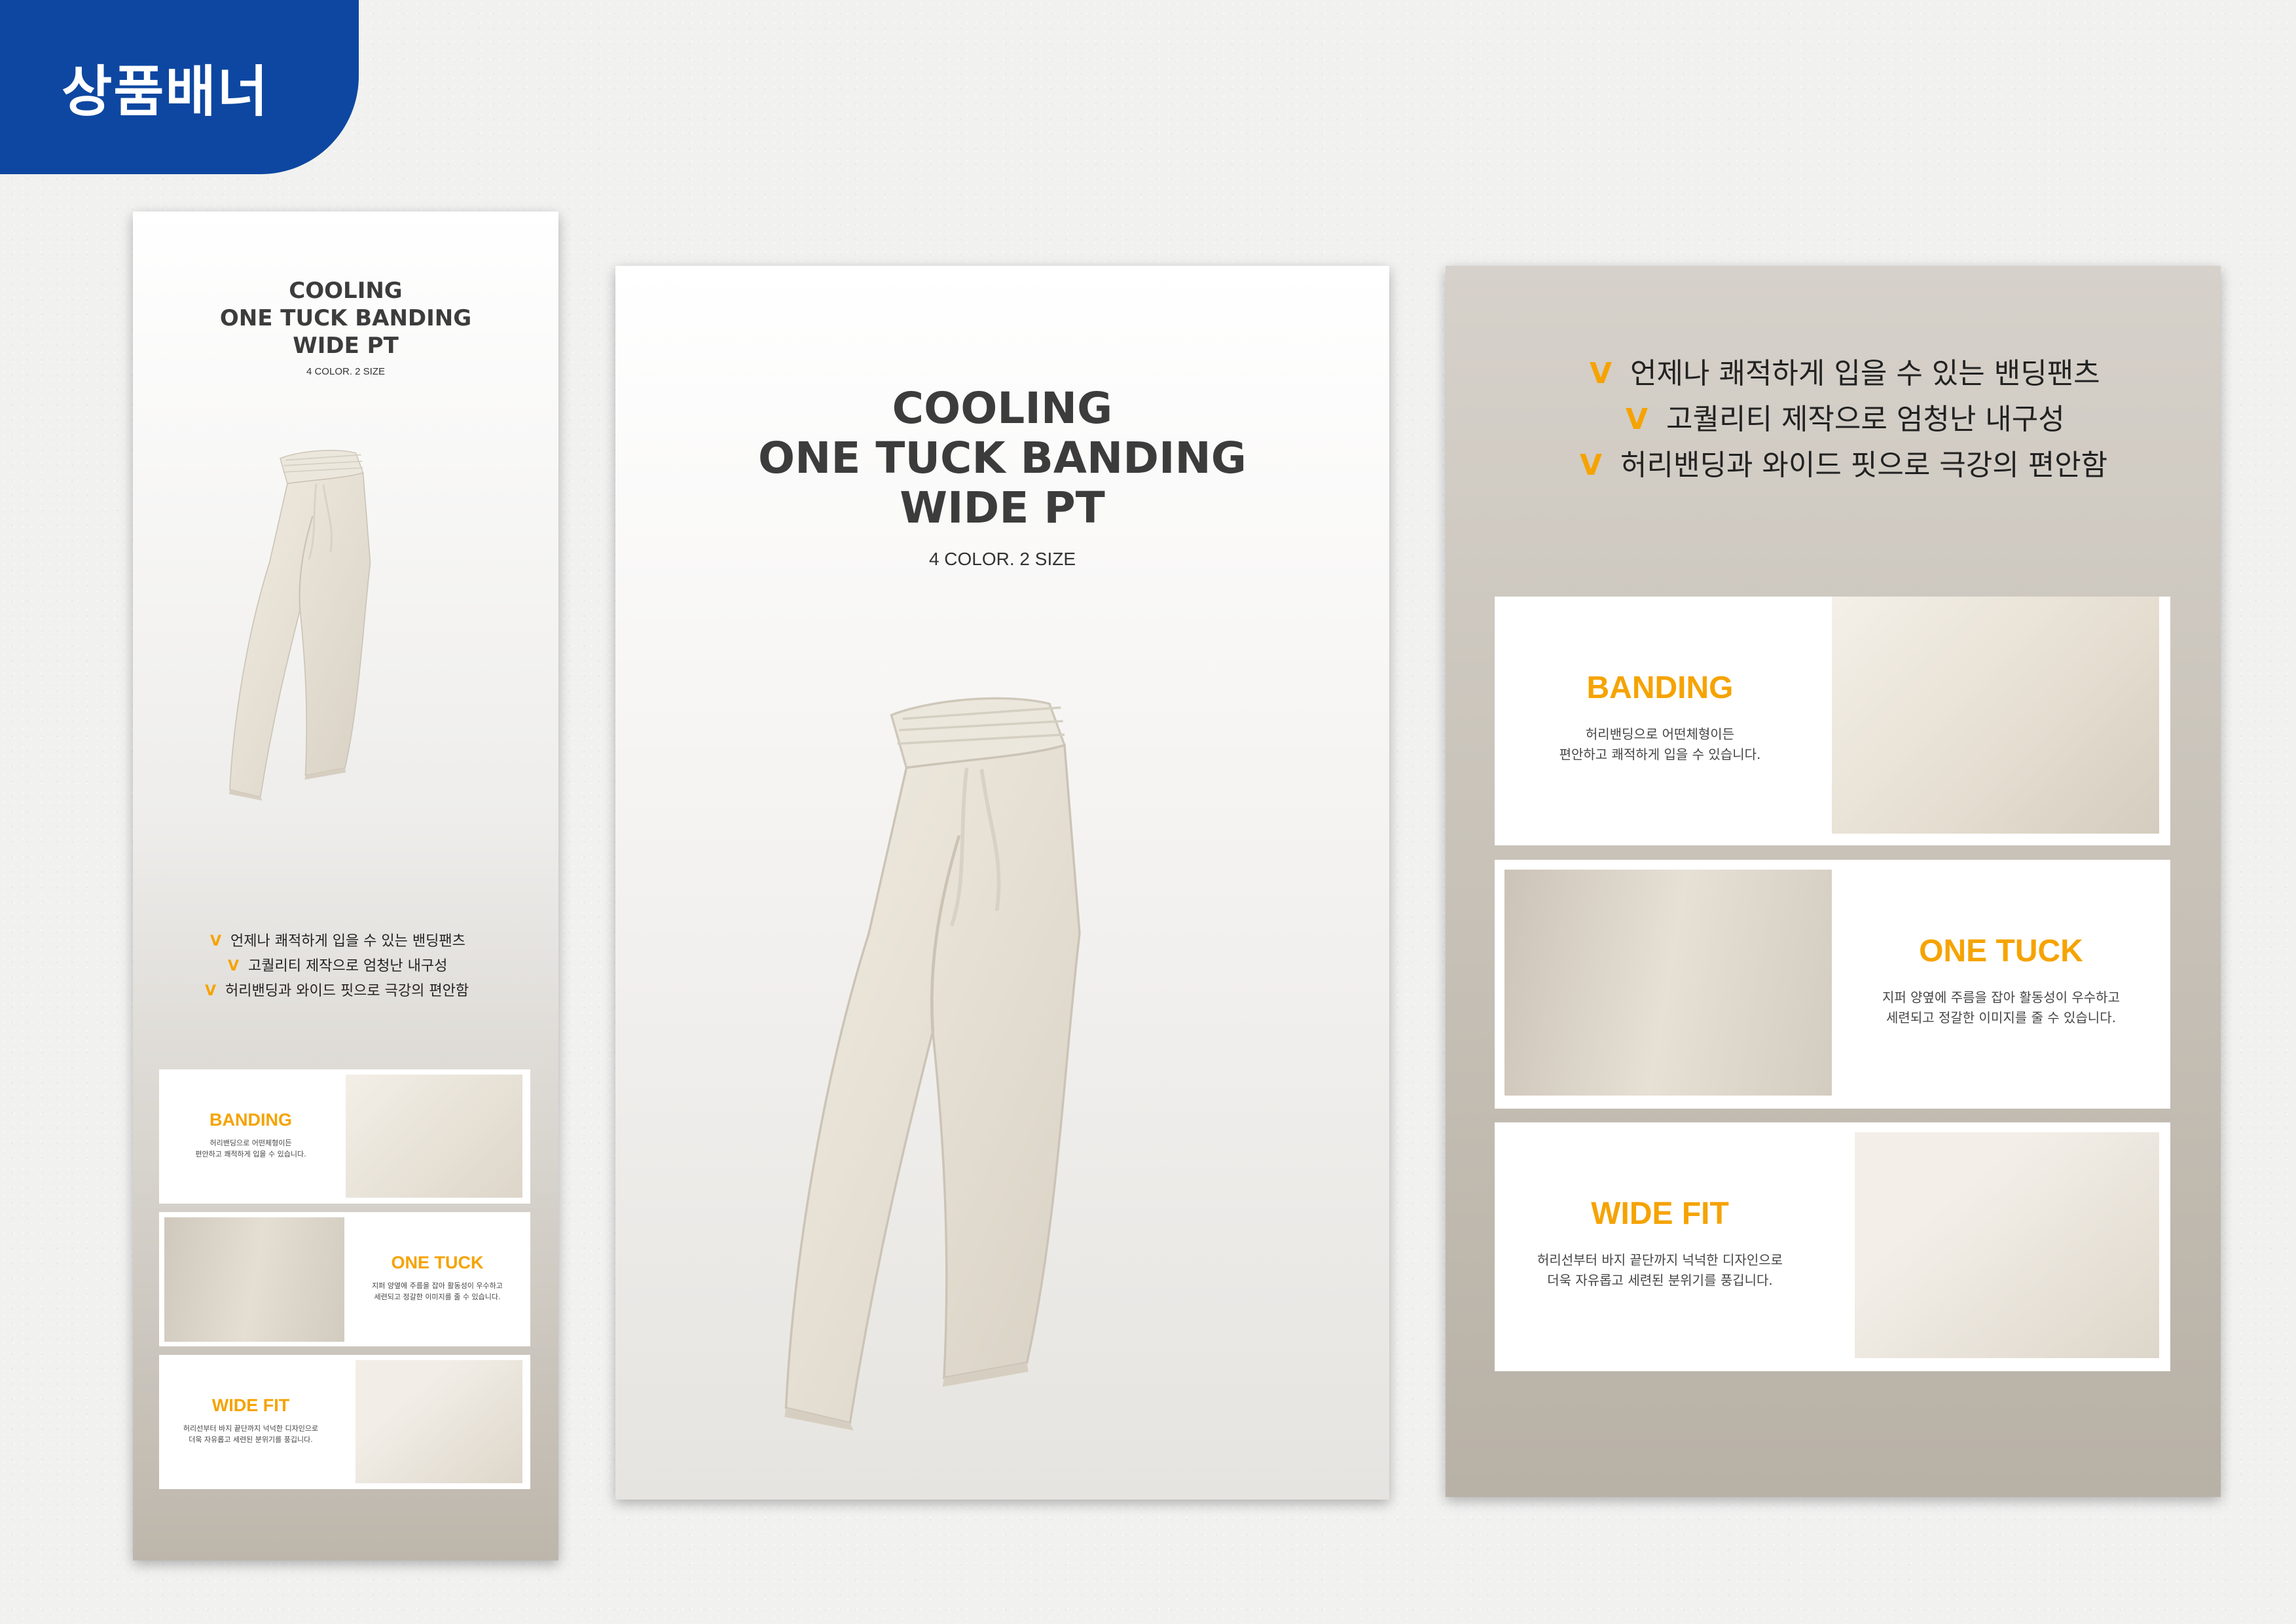  I want to click on section-tag-label: 상품배너, so click(166, 91).